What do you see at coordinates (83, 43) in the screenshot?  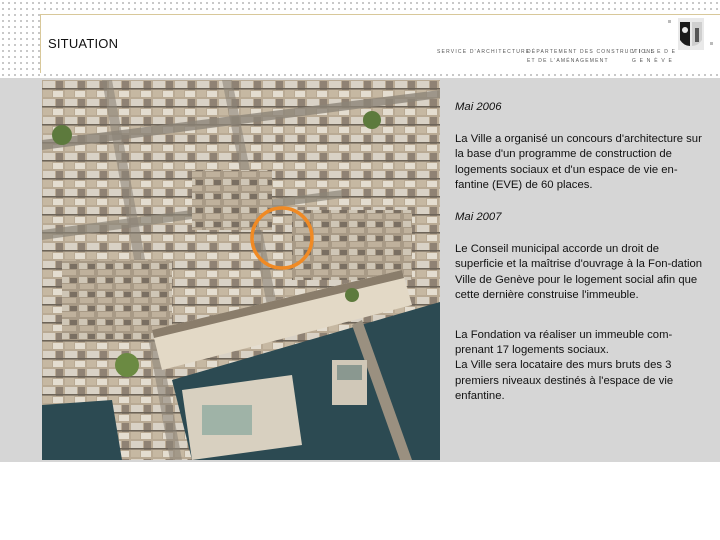 I see `page-title: SITUATION` at bounding box center [83, 43].